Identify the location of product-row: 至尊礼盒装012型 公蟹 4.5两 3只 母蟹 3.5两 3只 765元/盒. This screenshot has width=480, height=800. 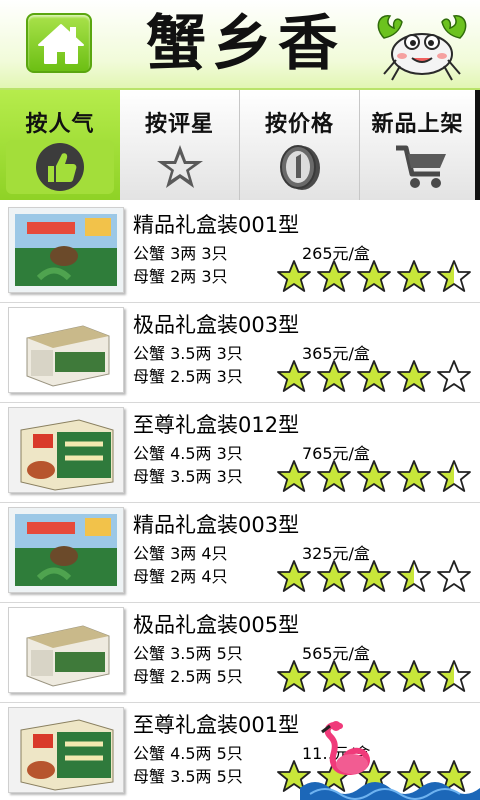
(240, 453).